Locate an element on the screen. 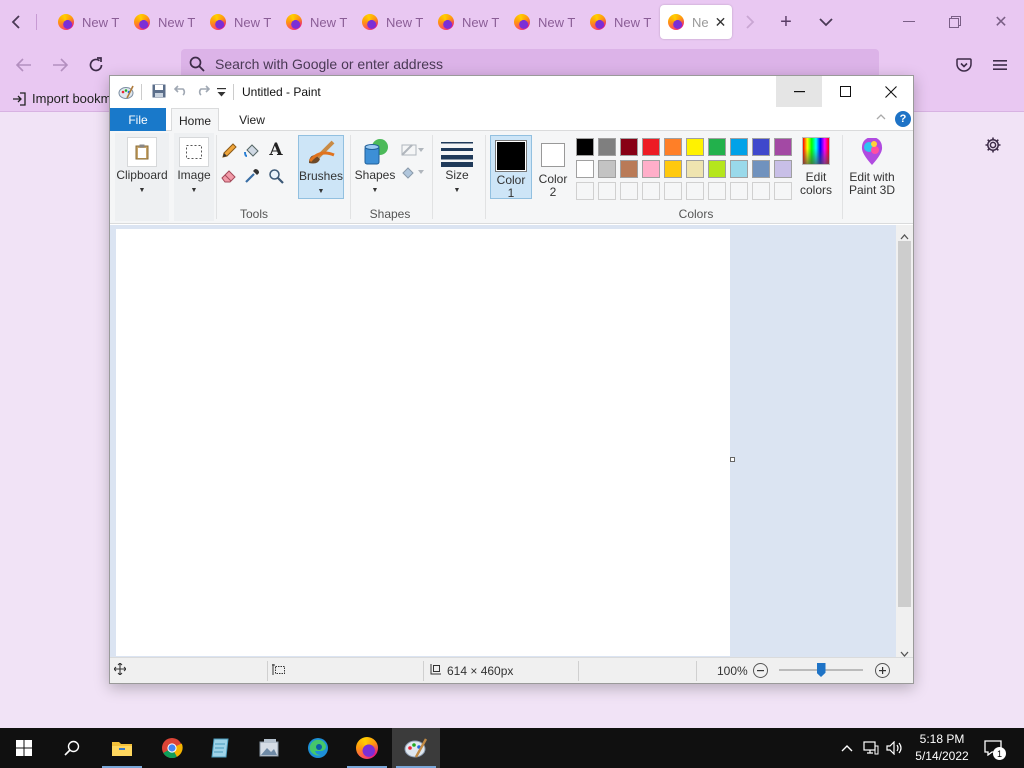  shapes-button: Shapes ▼ is located at coordinates (375, 167).